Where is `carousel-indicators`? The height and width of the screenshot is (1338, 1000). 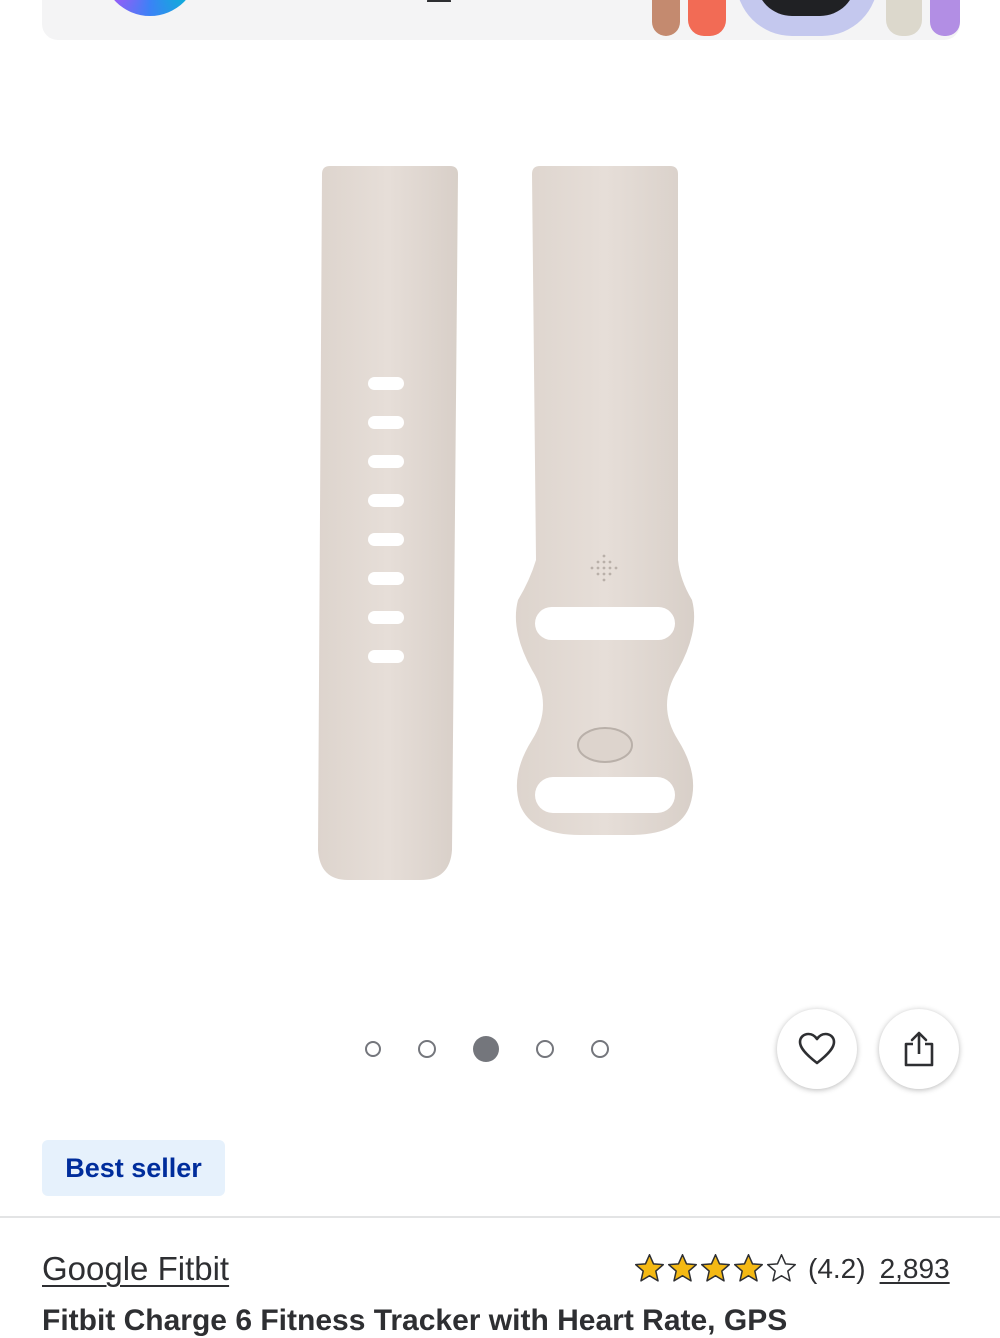
carousel-indicators is located at coordinates (487, 1049).